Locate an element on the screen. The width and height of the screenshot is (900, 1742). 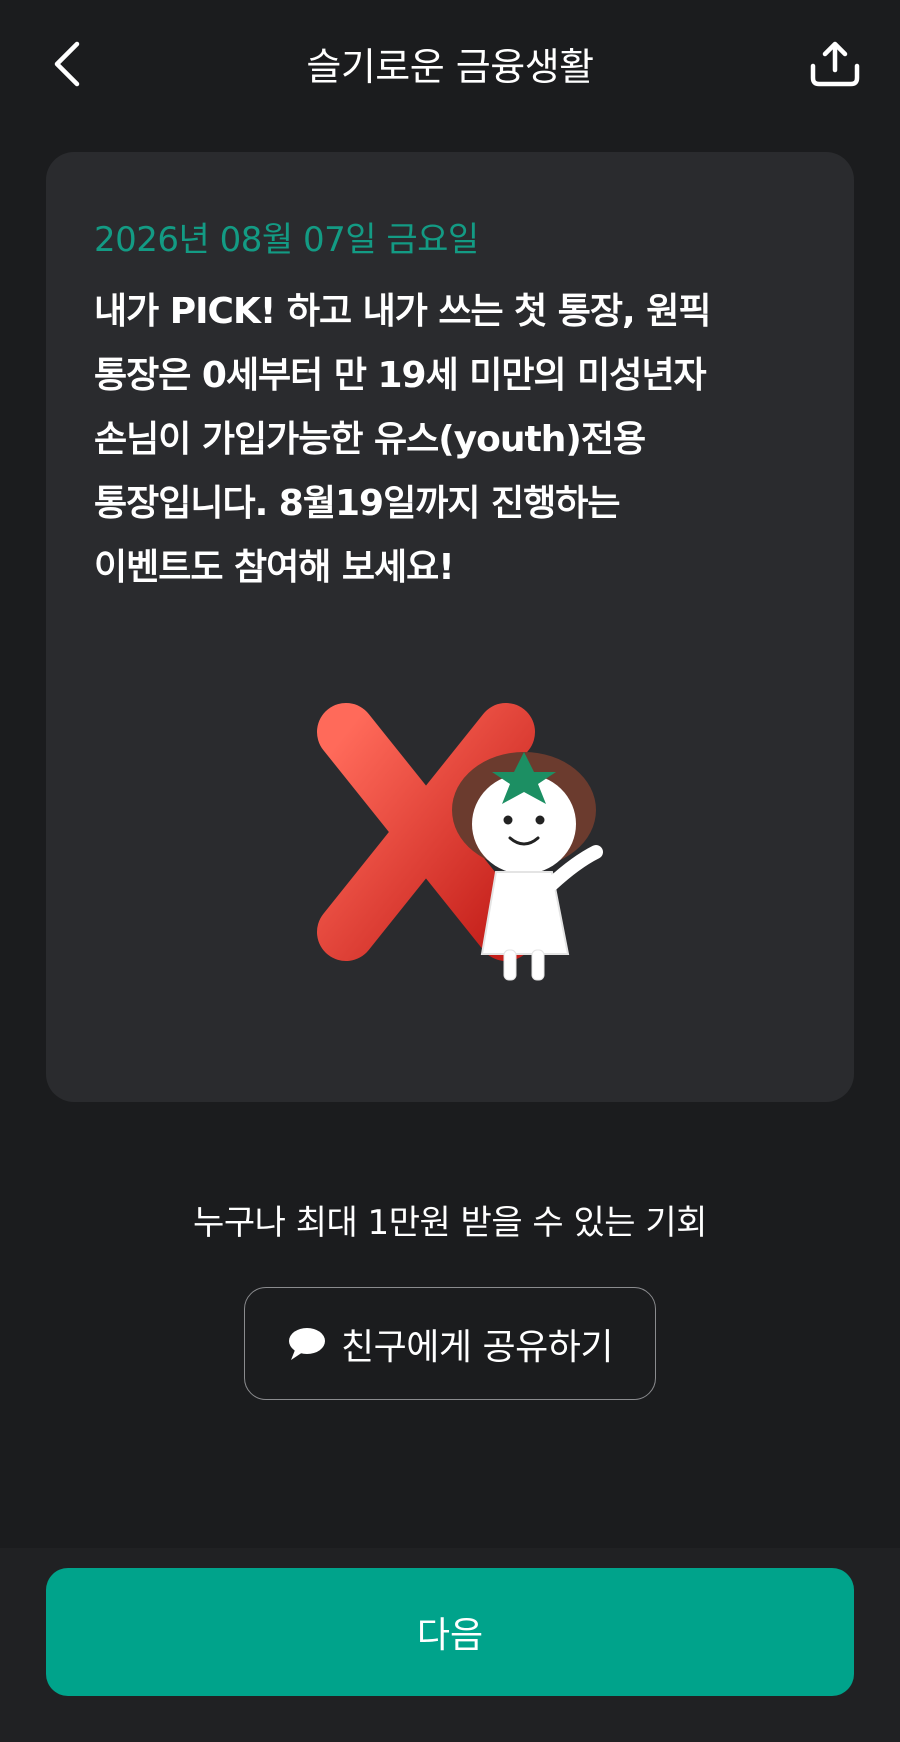
page-title: 슬기로운 금융생활 is located at coordinates (450, 67).